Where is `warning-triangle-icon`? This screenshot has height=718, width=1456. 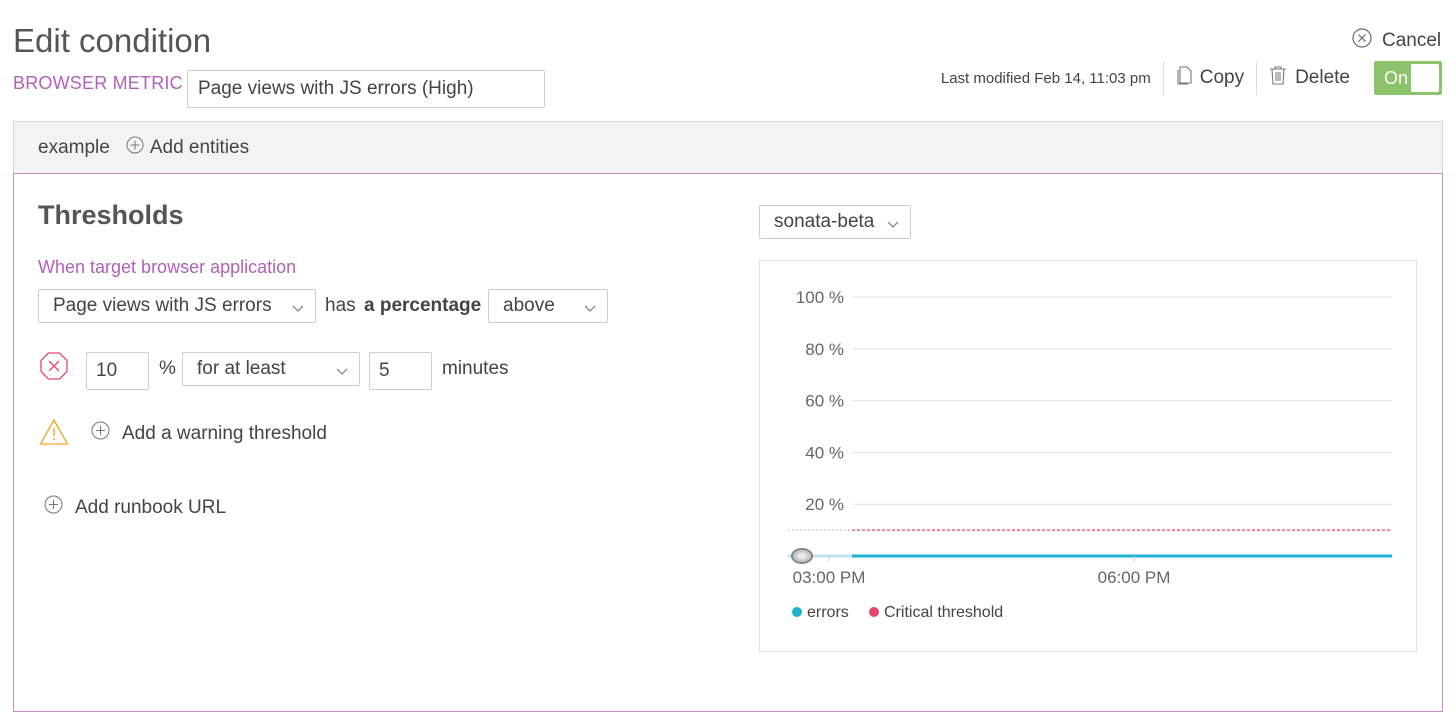
warning-triangle-icon is located at coordinates (54, 434).